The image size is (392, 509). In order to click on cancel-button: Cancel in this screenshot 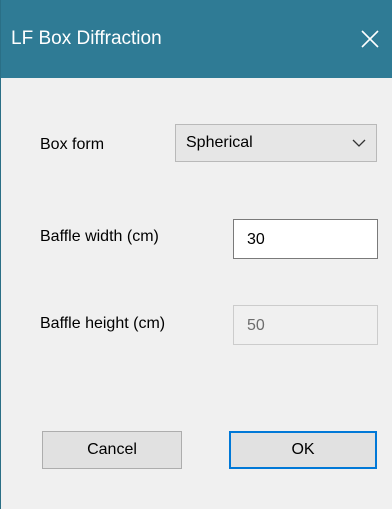, I will do `click(112, 450)`.